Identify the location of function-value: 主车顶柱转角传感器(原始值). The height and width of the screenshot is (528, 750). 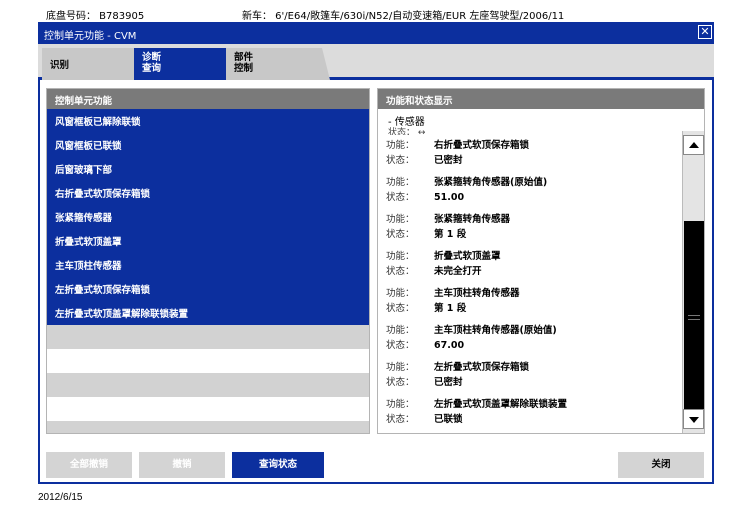
(495, 330).